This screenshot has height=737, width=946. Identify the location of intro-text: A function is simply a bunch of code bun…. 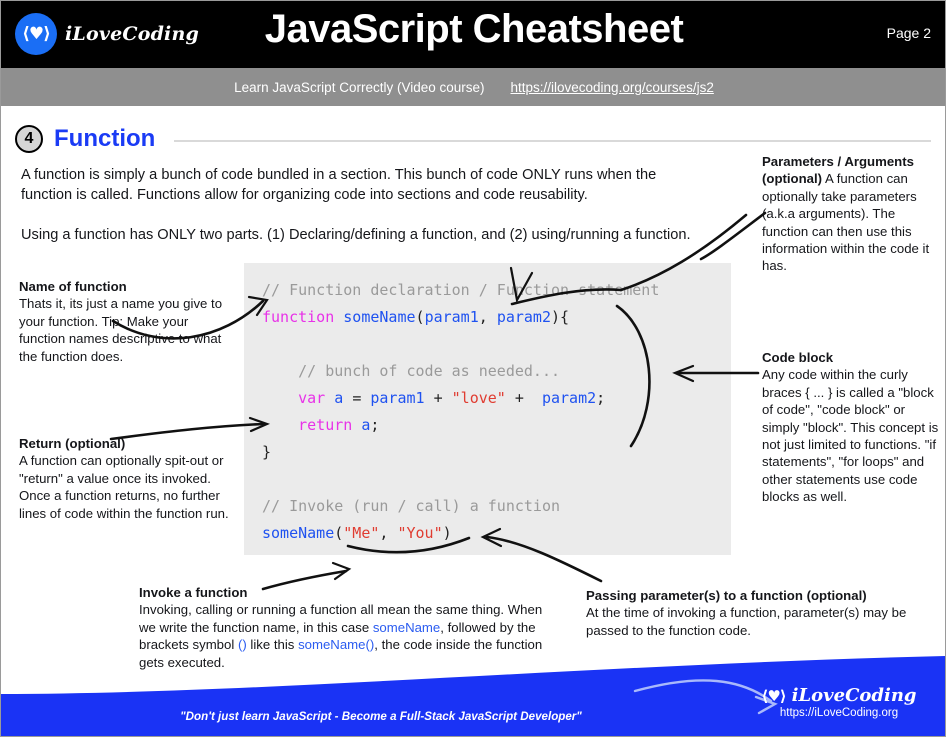
(366, 215).